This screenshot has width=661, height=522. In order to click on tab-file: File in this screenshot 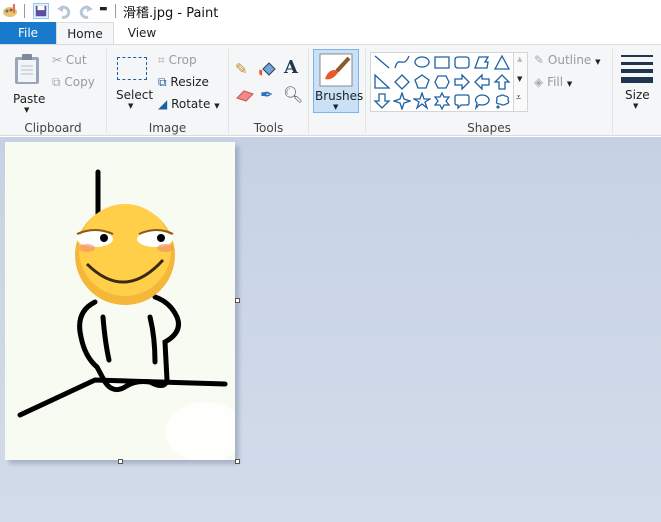, I will do `click(28, 33)`.